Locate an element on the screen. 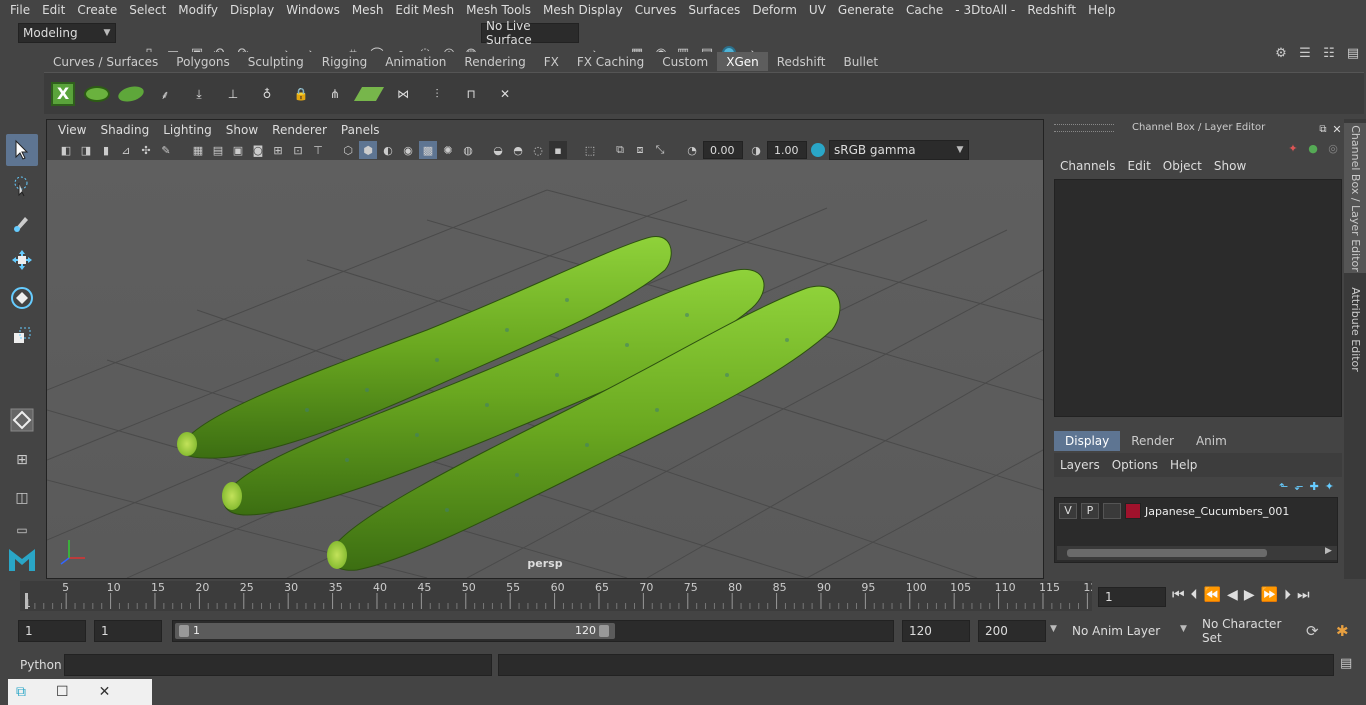  xray-joints-icon: ⧉ is located at coordinates (620, 150).